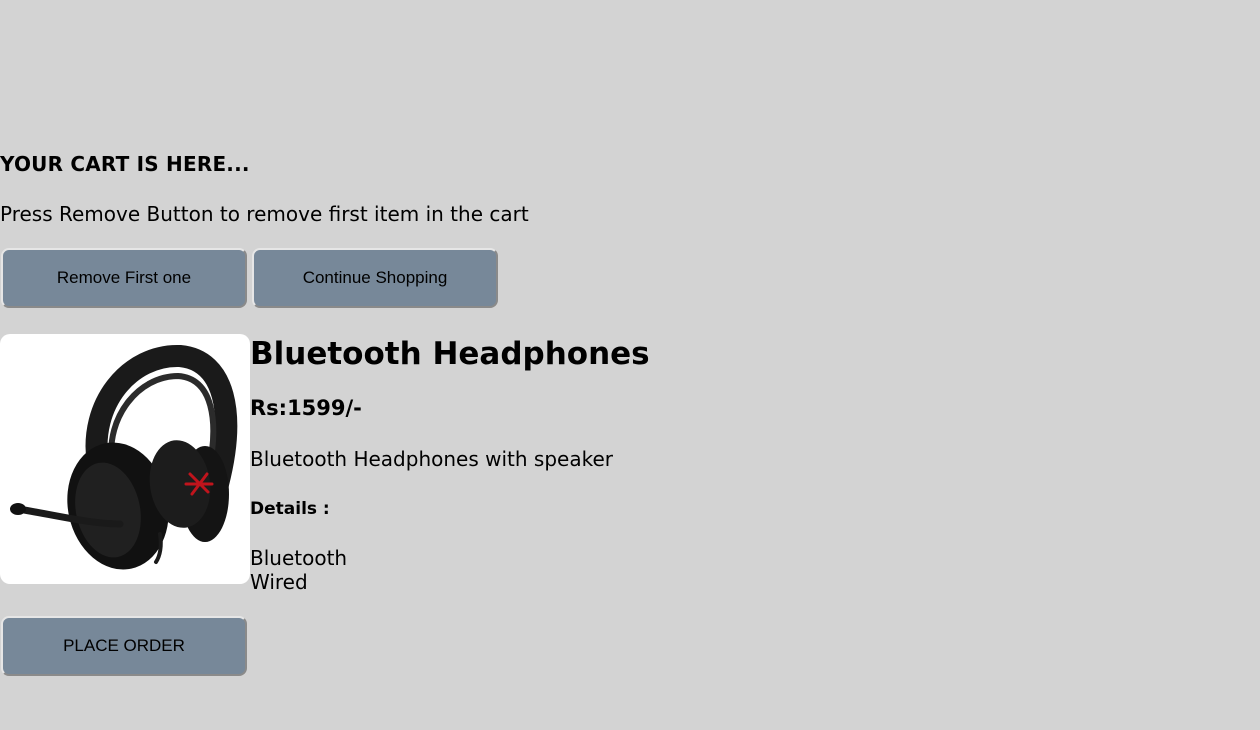 The height and width of the screenshot is (730, 1260). I want to click on details-label: Details :, so click(290, 509).